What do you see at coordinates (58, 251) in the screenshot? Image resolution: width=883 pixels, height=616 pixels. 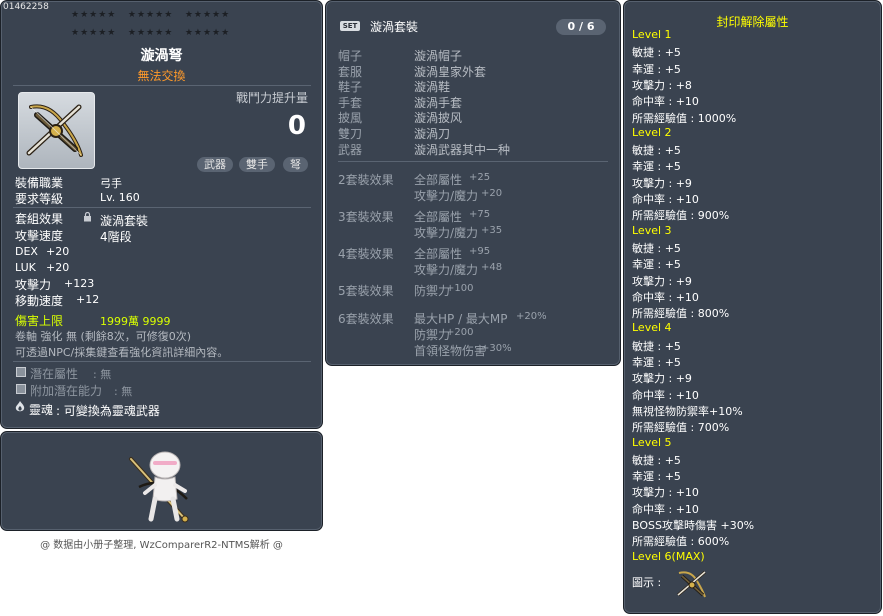 I see `stat-value-dex: +20` at bounding box center [58, 251].